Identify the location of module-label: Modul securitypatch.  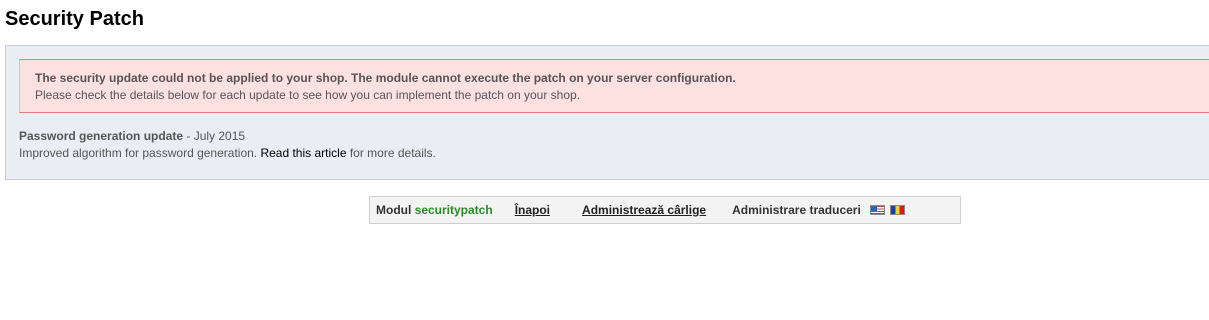
(434, 210).